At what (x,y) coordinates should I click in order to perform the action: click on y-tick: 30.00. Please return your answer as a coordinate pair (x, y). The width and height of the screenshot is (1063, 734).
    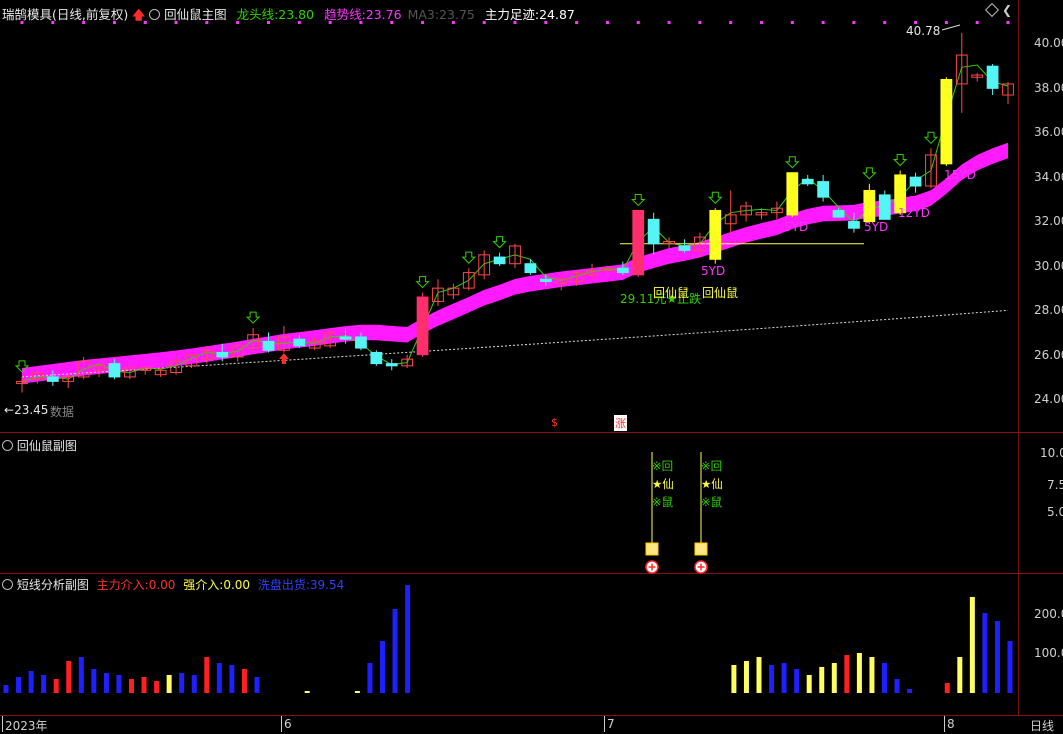
    Looking at the image, I should click on (1048, 266).